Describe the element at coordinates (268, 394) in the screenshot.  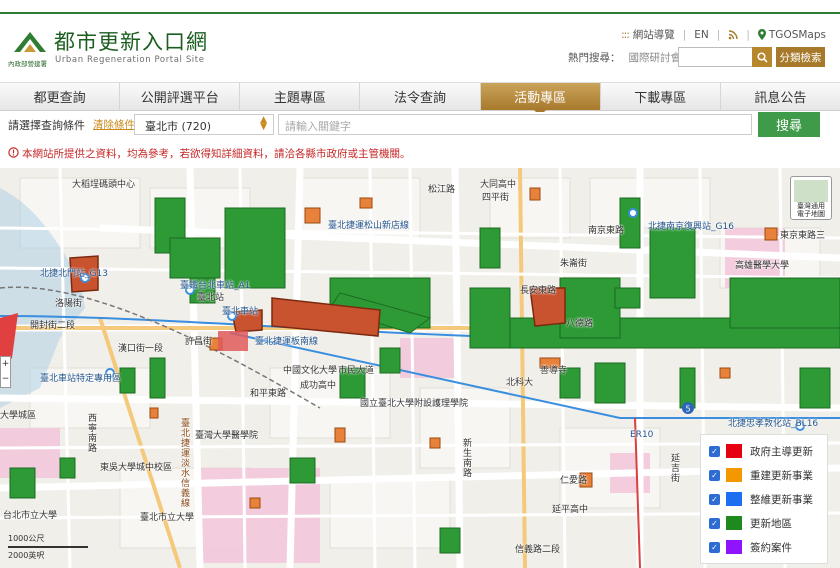
I see `map-label: 和平東路` at that location.